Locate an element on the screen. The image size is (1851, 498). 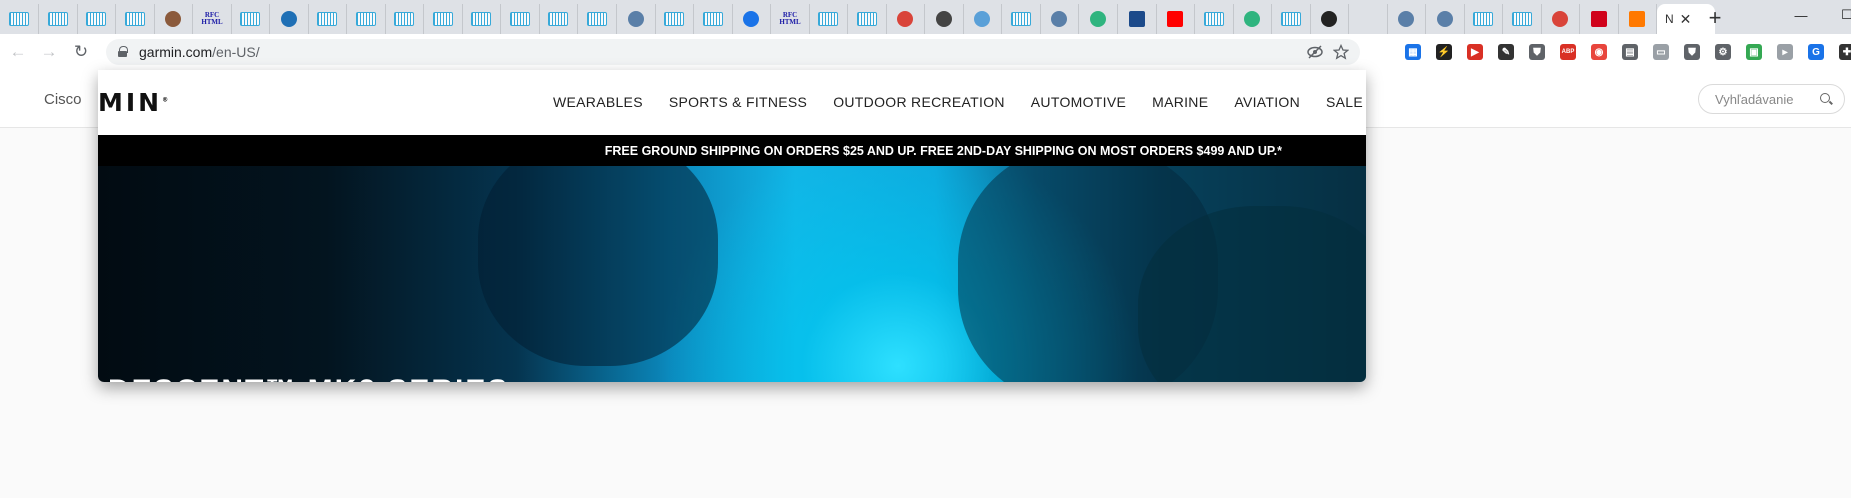
minimize-button: — is located at coordinates (1801, 15).